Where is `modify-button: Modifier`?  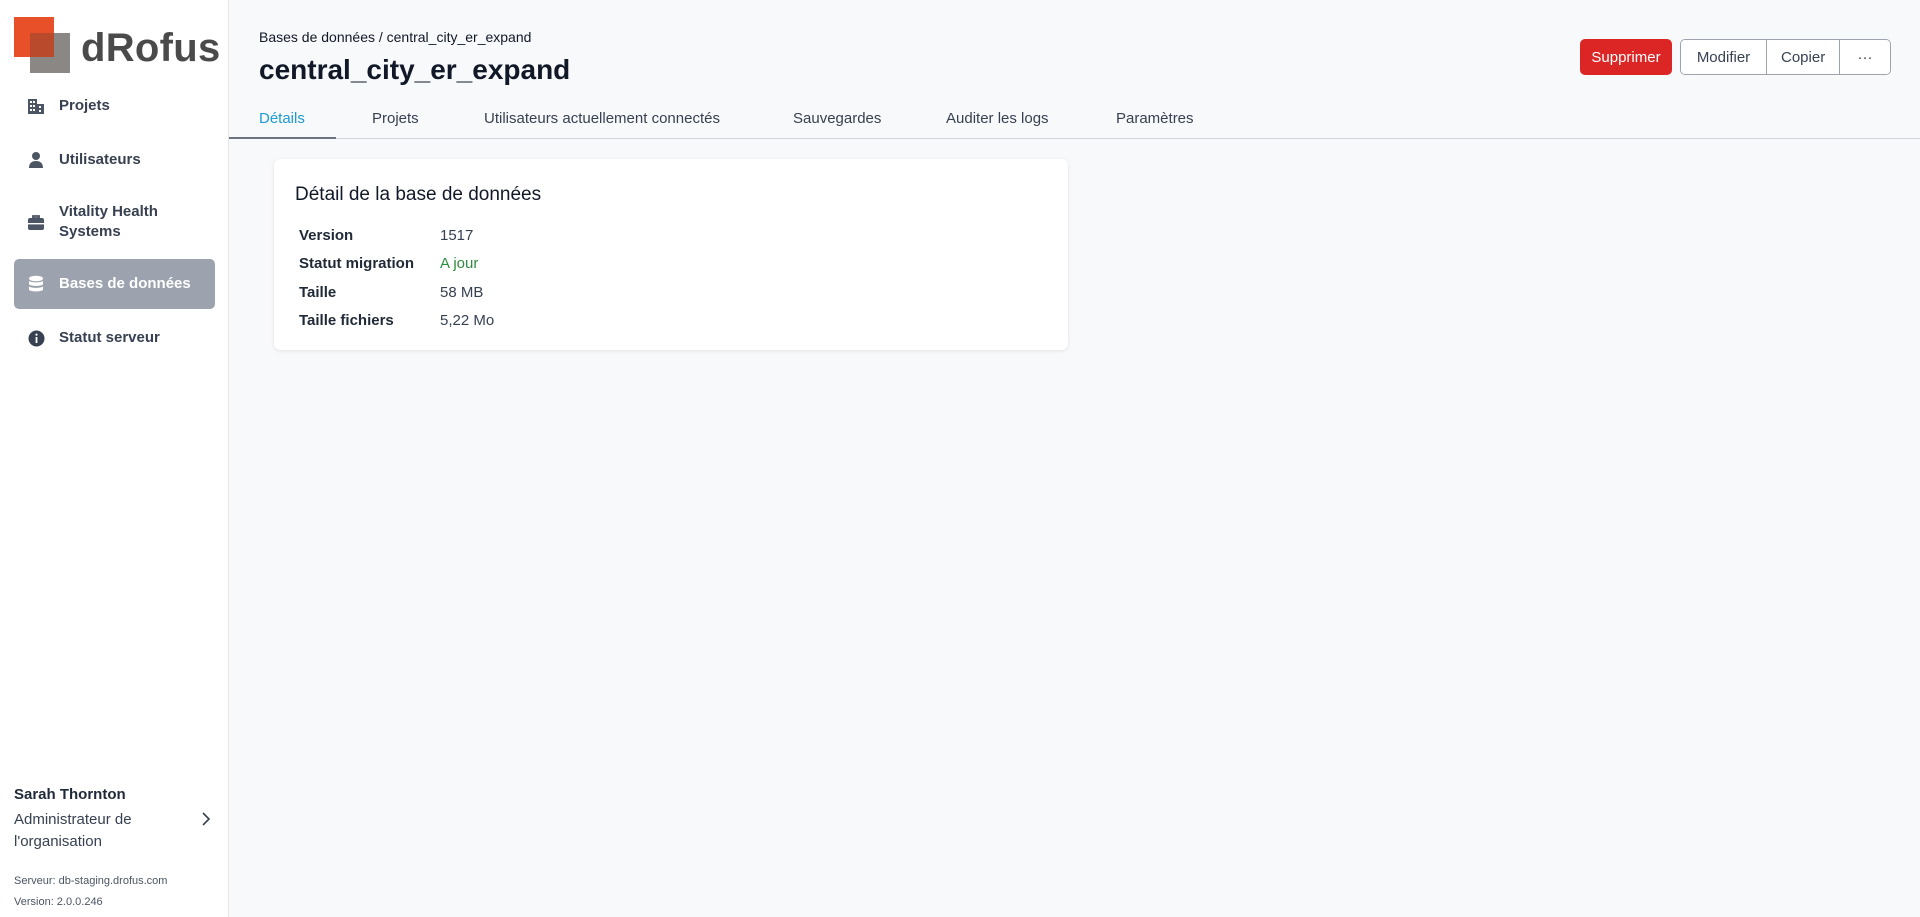 modify-button: Modifier is located at coordinates (1724, 57).